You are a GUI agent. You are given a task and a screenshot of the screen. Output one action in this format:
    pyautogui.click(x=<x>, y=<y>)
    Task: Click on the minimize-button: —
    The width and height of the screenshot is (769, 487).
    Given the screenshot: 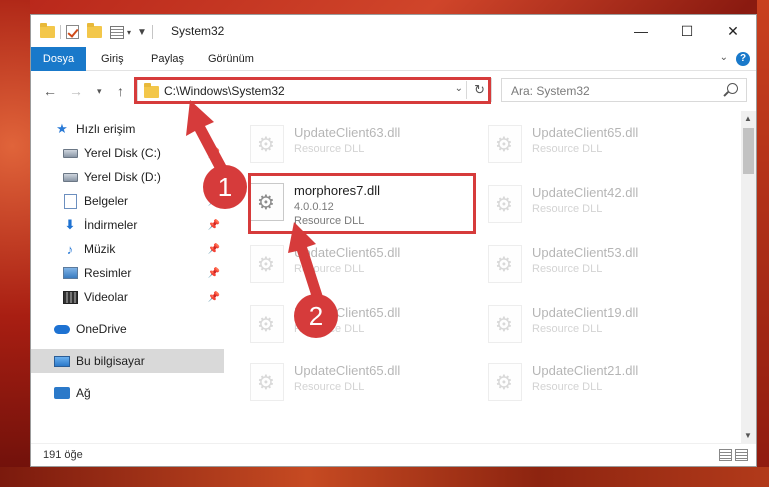 What is the action you would take?
    pyautogui.click(x=641, y=31)
    